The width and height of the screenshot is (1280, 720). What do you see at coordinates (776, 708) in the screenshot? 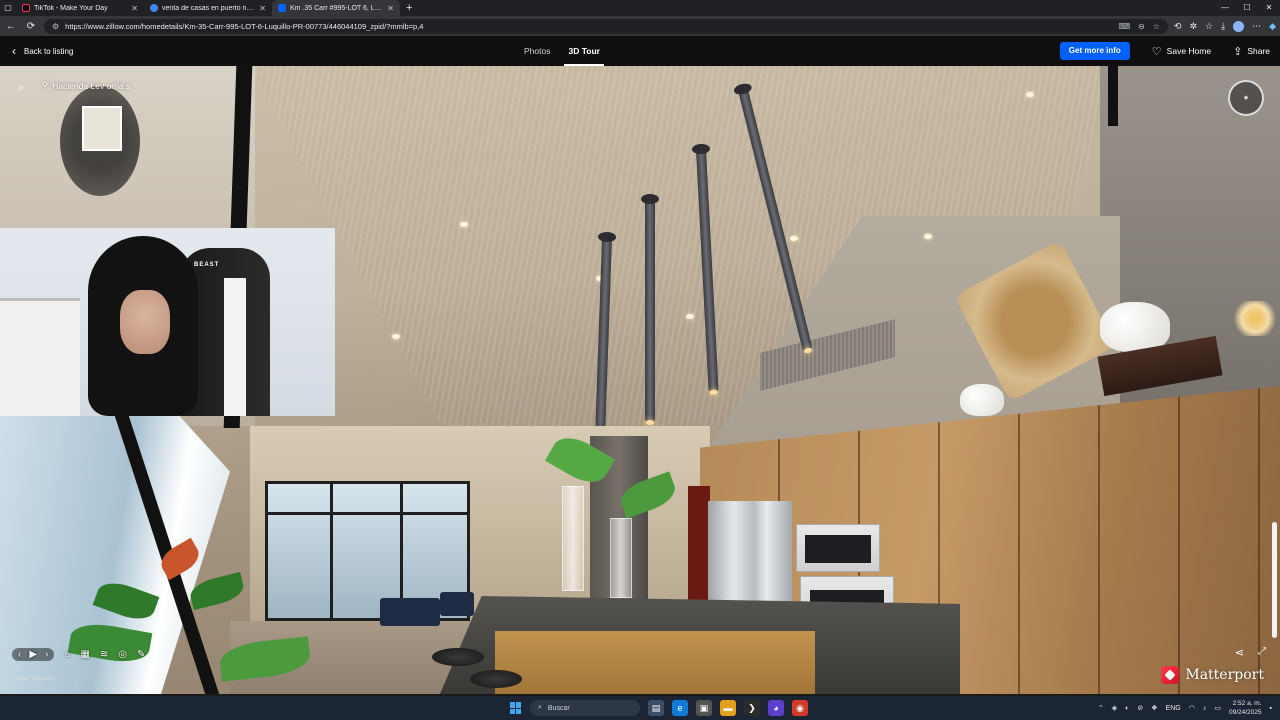
I see `discord-icon: ◕` at bounding box center [776, 708].